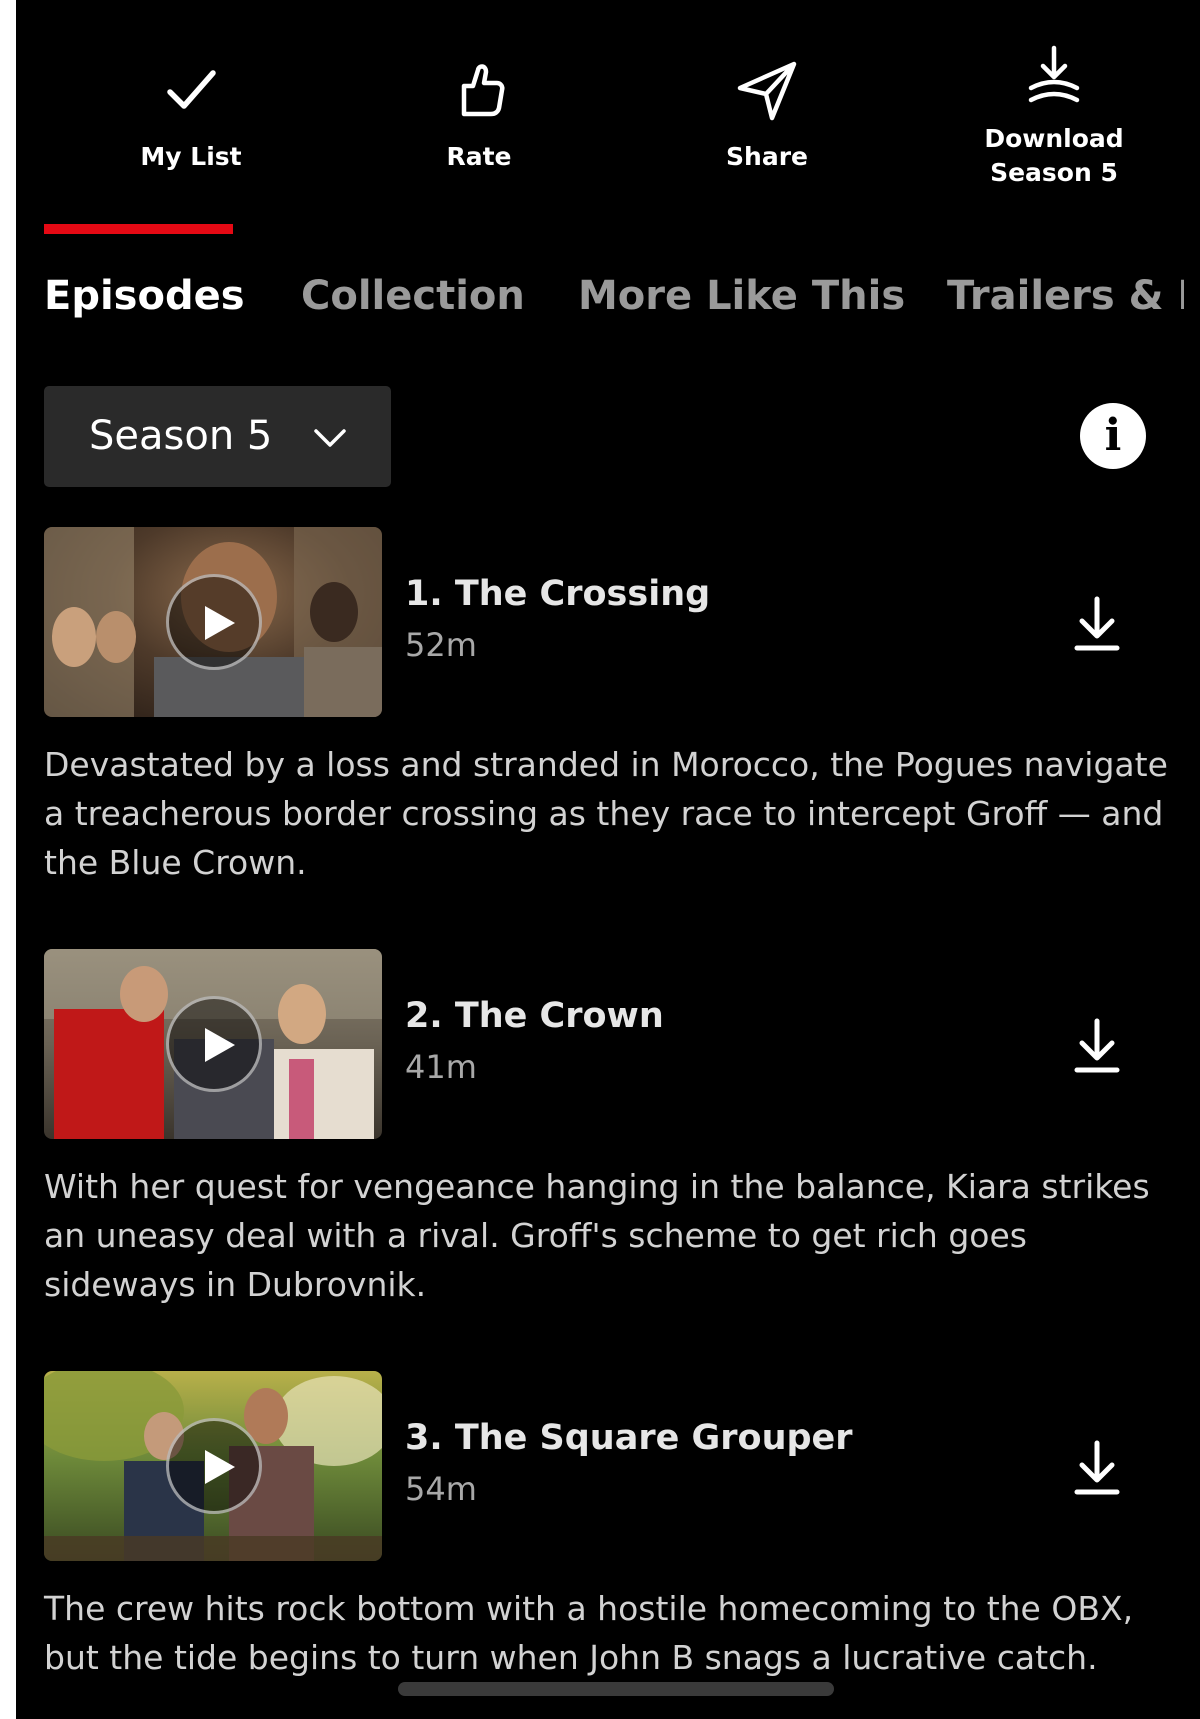 Image resolution: width=1200 pixels, height=1719 pixels. What do you see at coordinates (479, 156) in the screenshot?
I see `rate-label: Rate` at bounding box center [479, 156].